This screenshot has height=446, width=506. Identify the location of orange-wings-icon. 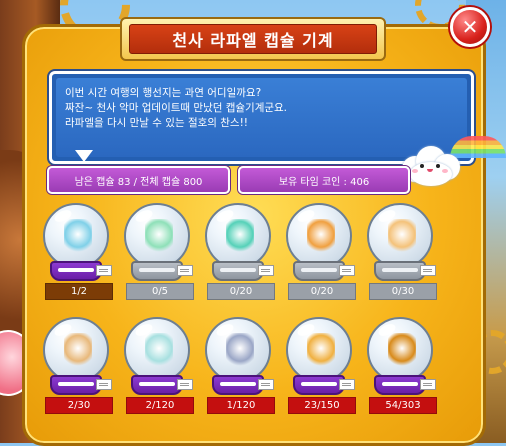
(321, 236).